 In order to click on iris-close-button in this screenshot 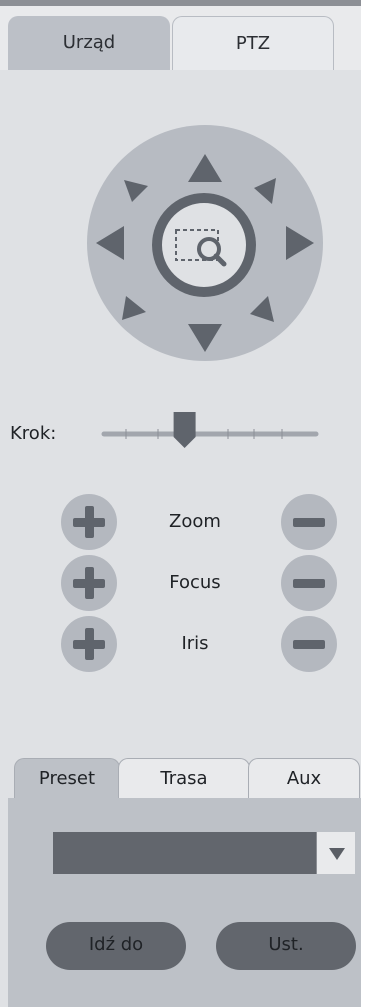, I will do `click(309, 644)`.